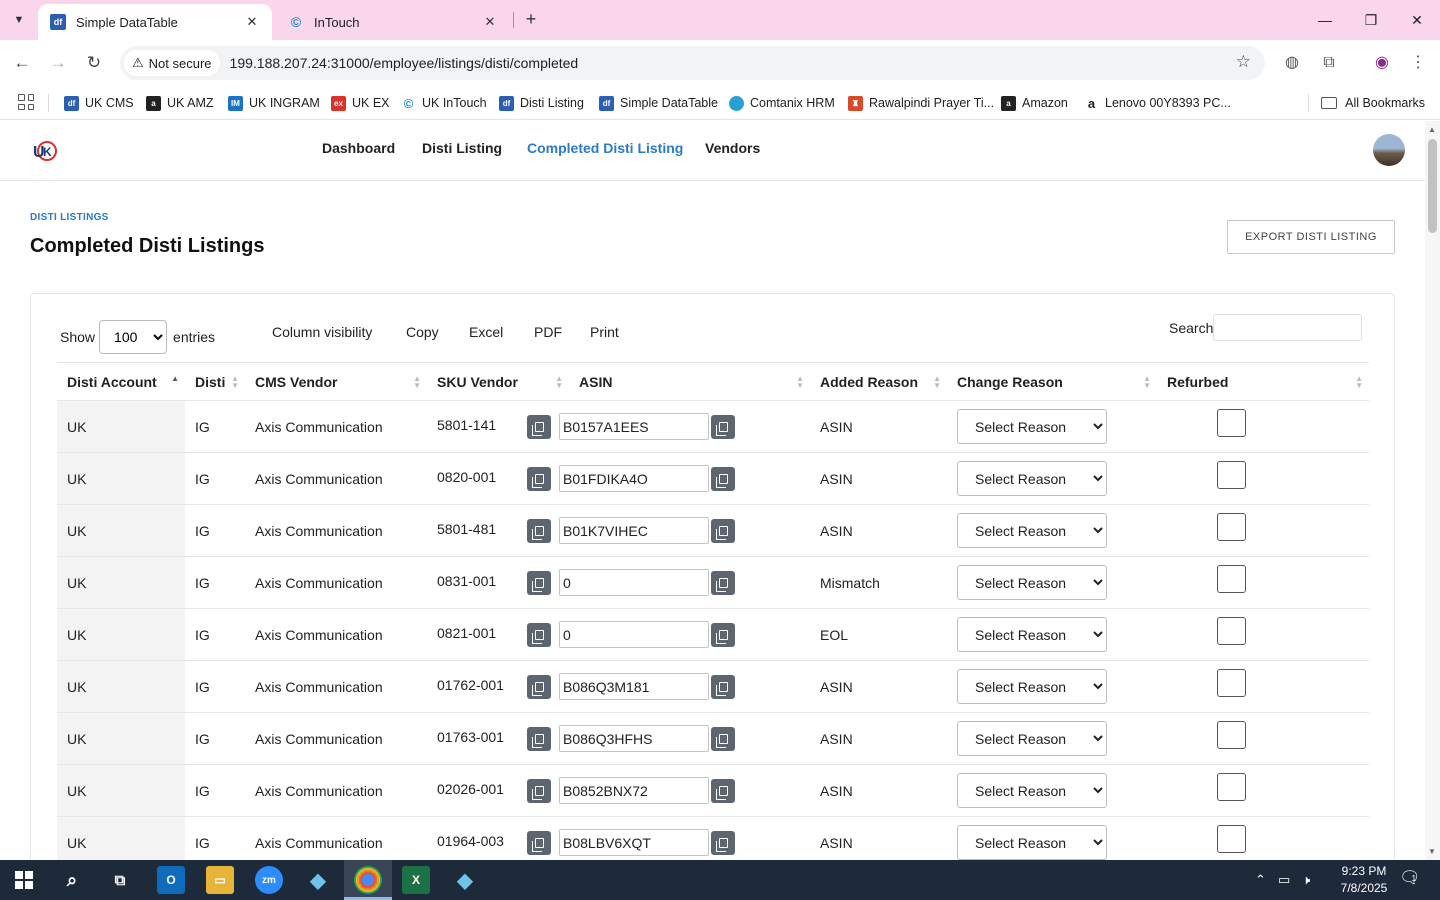 The image size is (1440, 900). I want to click on apps-grid-icon, so click(26, 102).